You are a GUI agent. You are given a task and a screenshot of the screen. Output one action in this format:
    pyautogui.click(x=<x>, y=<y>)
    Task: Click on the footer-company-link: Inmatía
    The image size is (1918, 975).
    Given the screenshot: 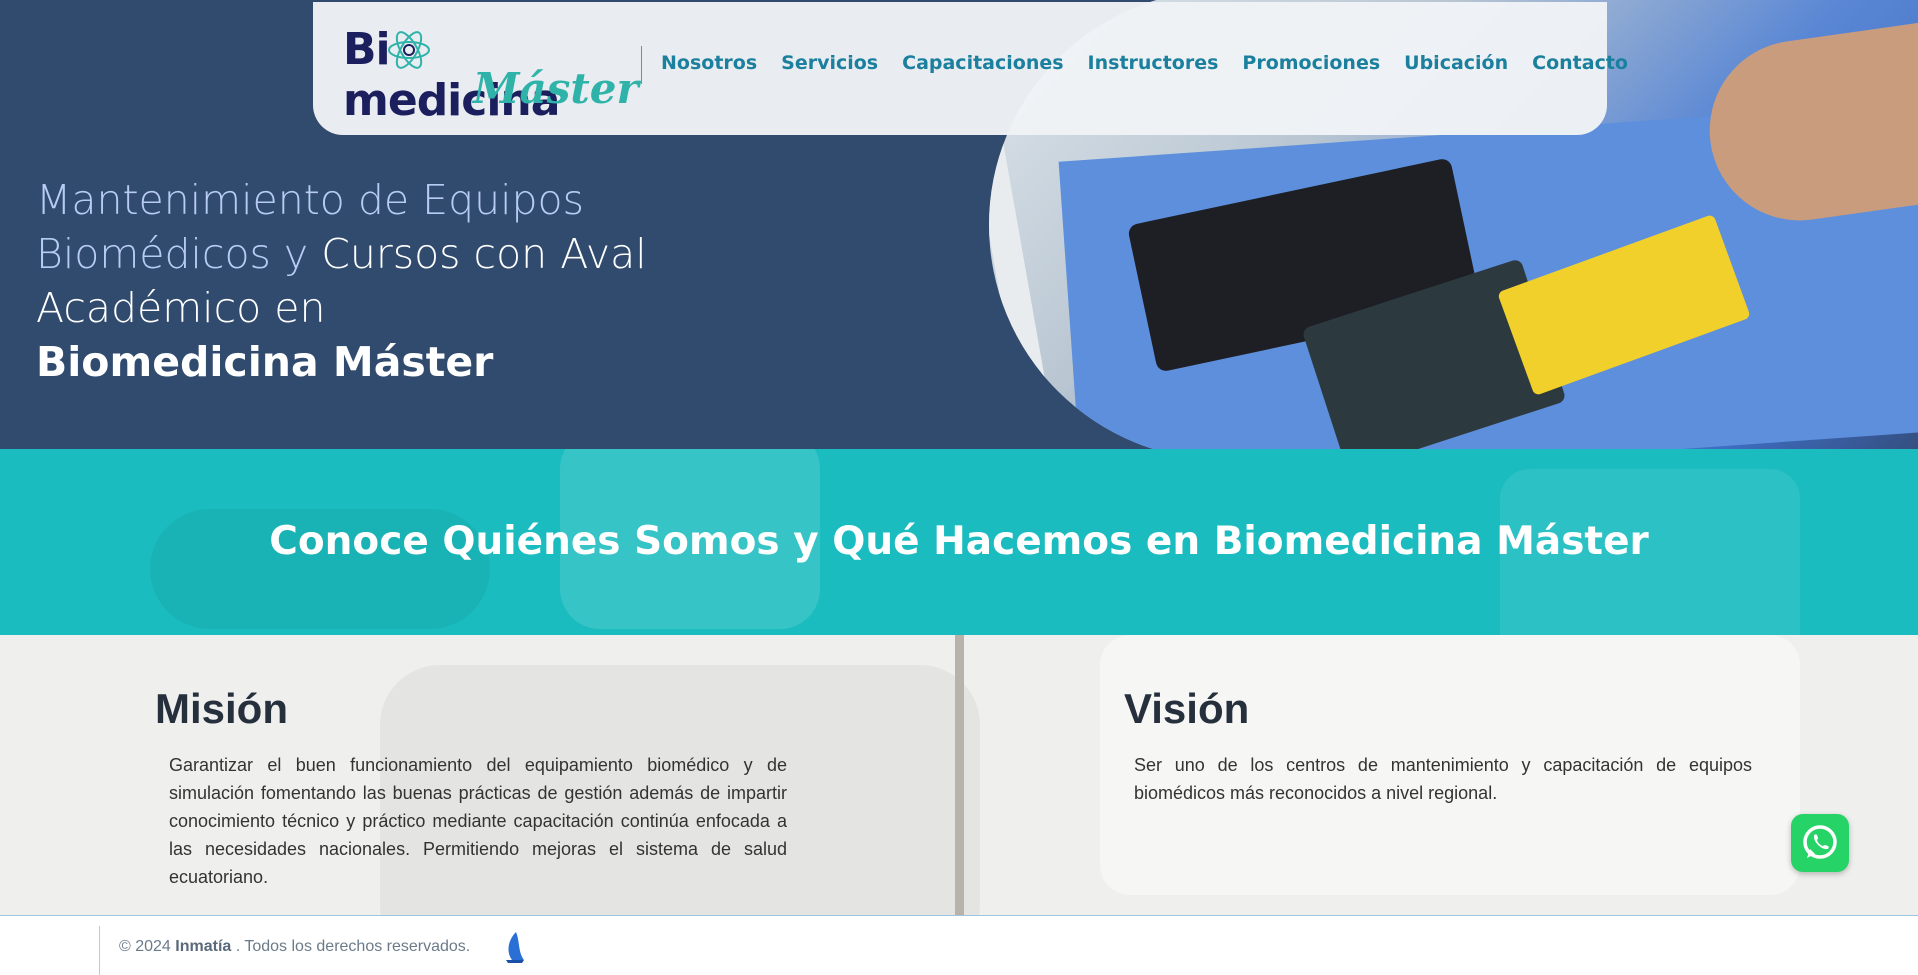 What is the action you would take?
    pyautogui.click(x=203, y=946)
    